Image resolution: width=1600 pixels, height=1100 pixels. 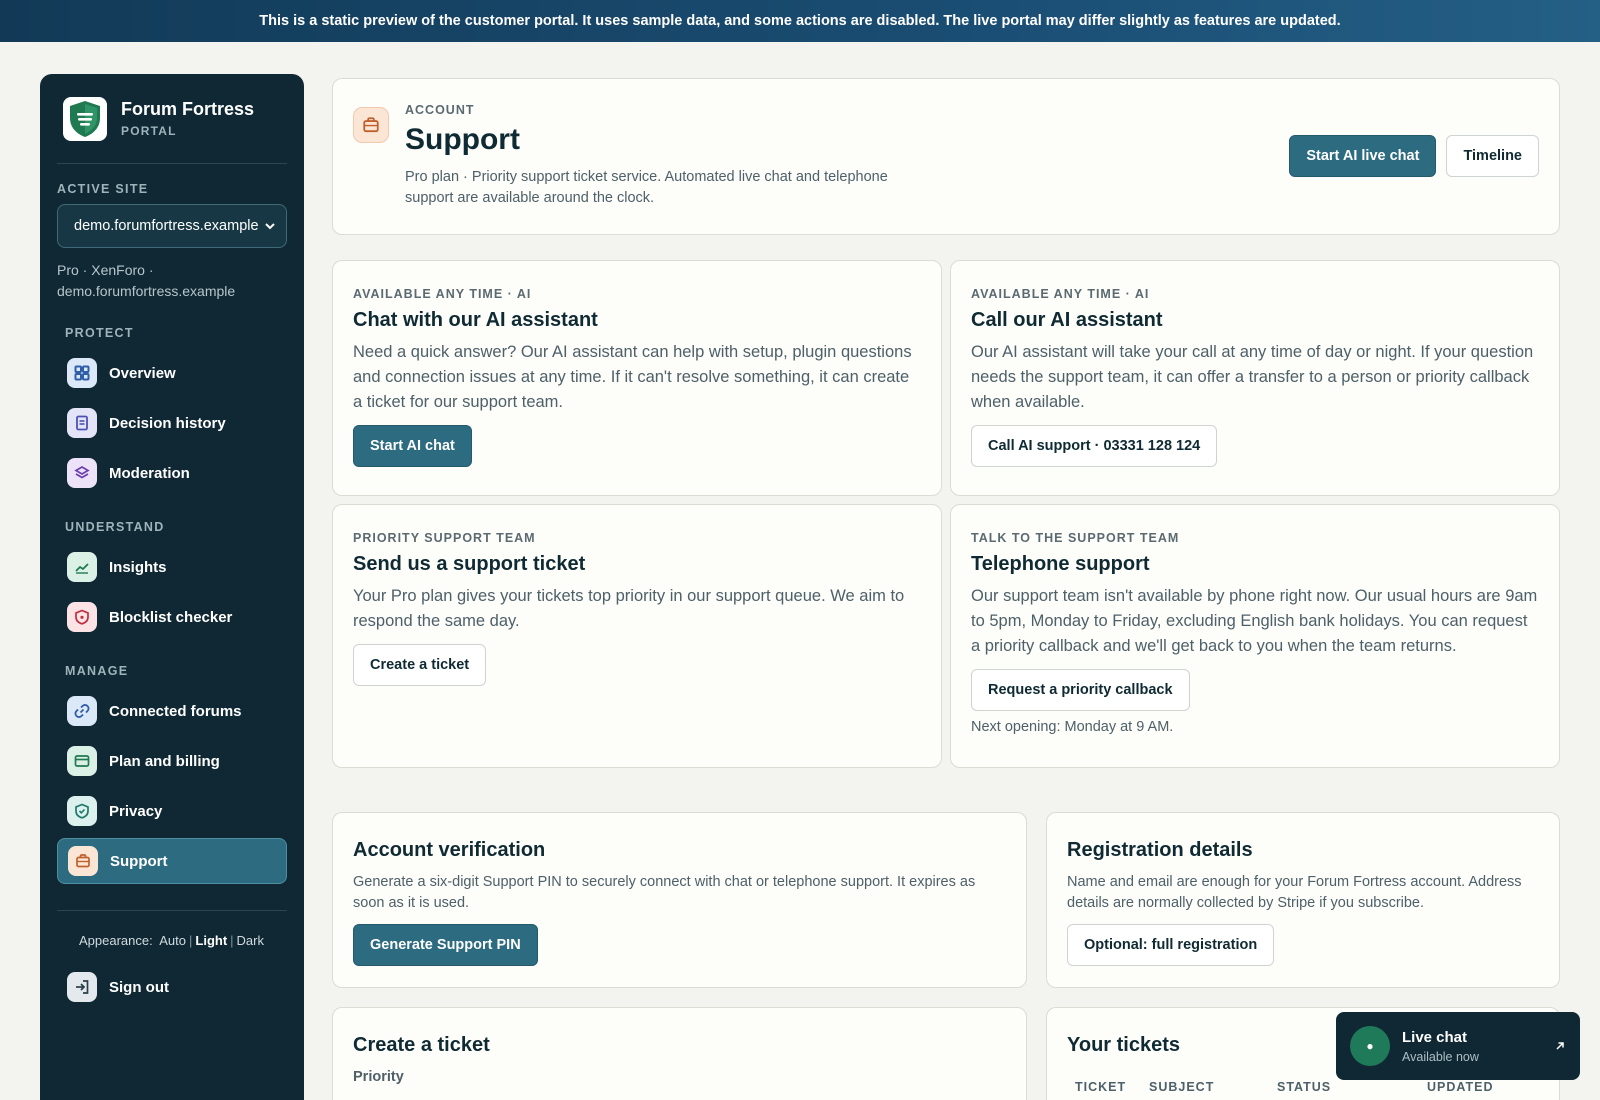 I want to click on link-icon, so click(x=82, y=711).